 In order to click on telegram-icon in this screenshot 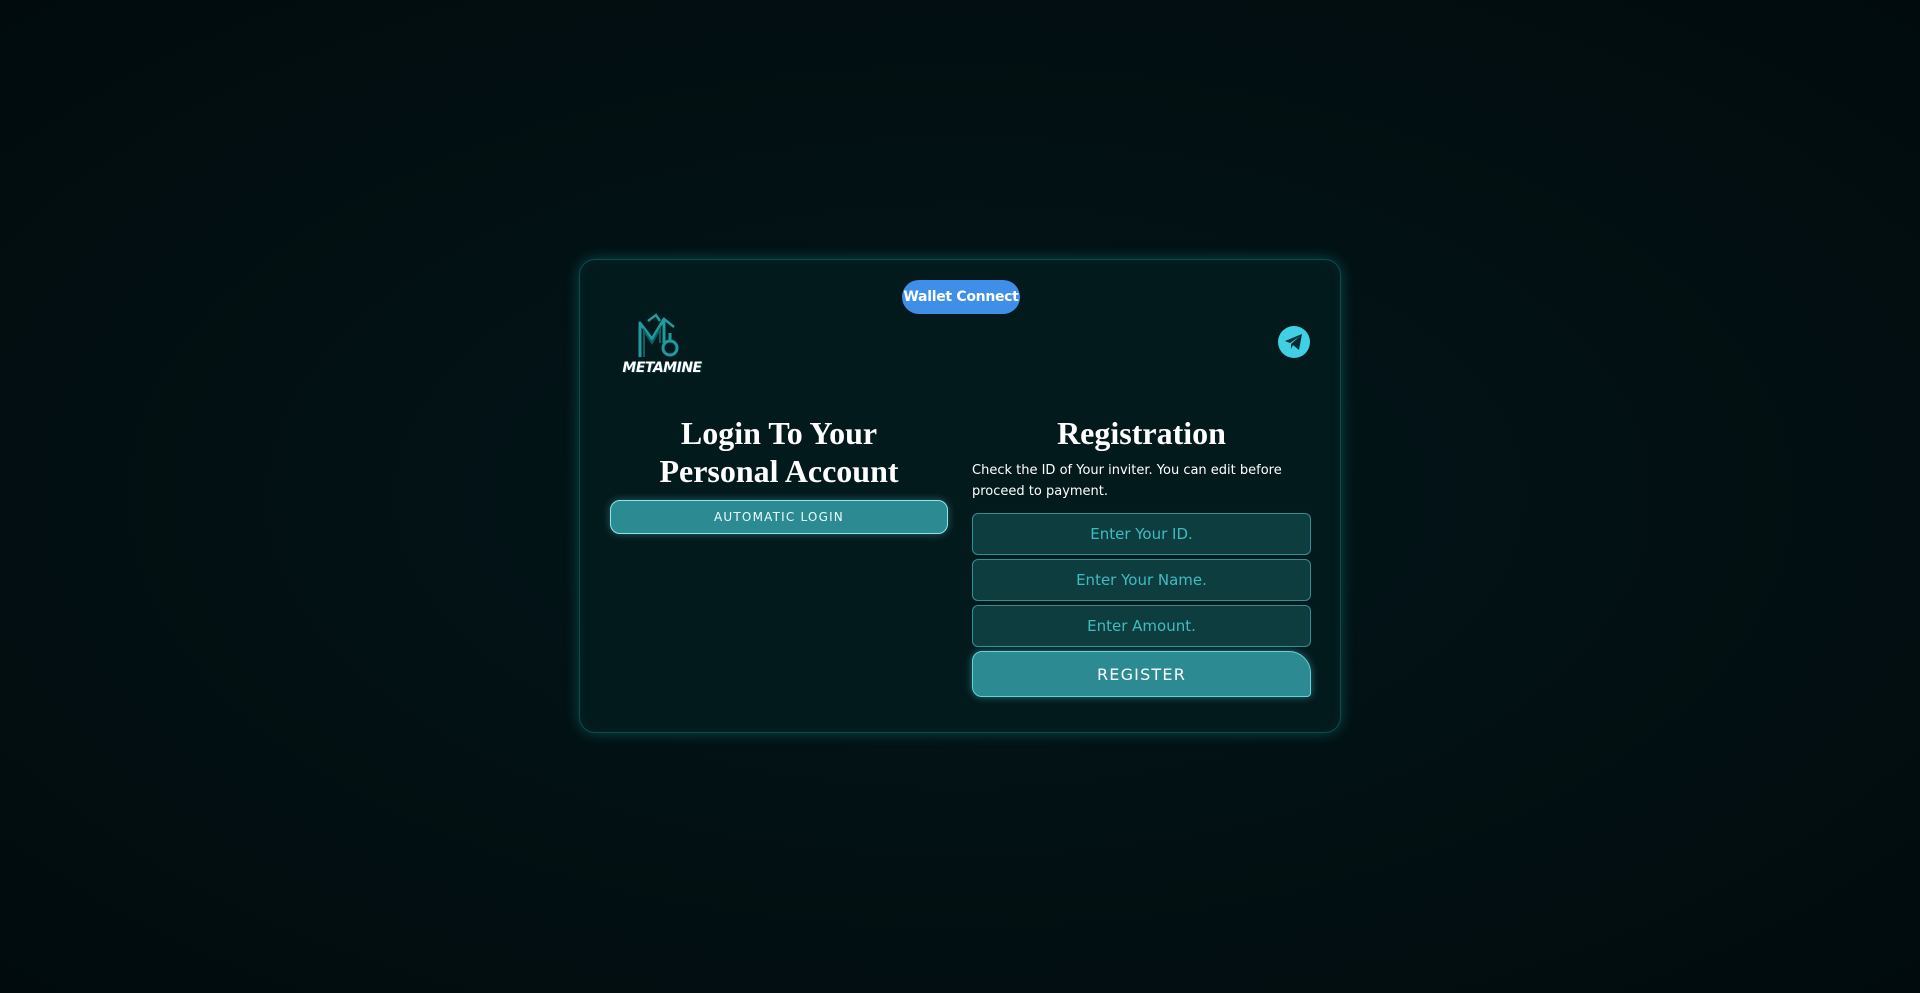, I will do `click(1293, 342)`.